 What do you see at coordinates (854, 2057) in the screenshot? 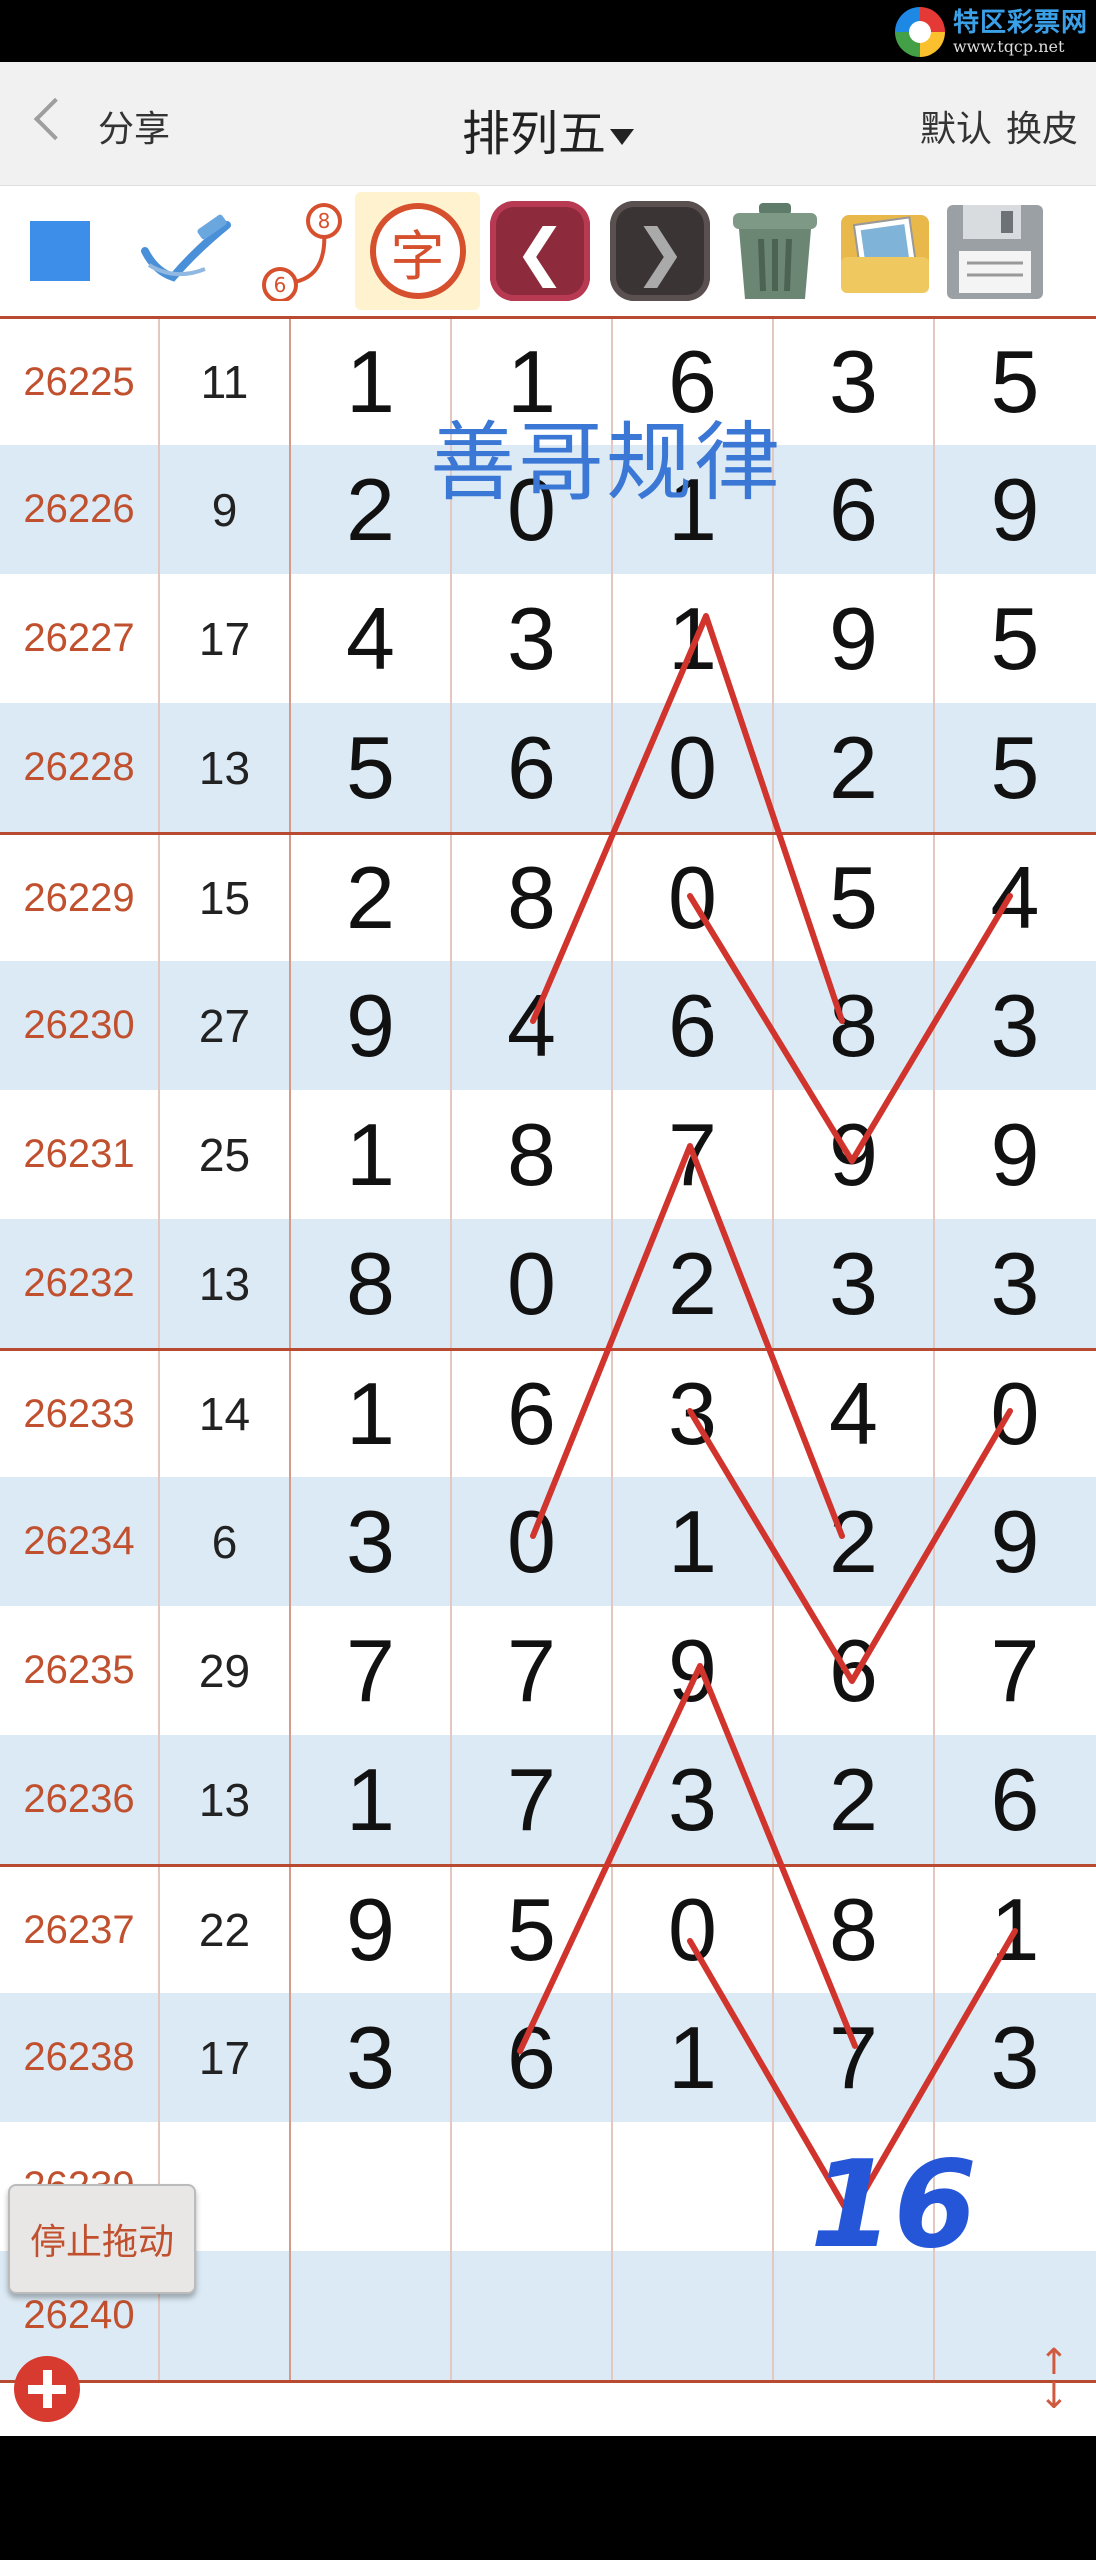
I see `digit-cell-pos-4: 7` at bounding box center [854, 2057].